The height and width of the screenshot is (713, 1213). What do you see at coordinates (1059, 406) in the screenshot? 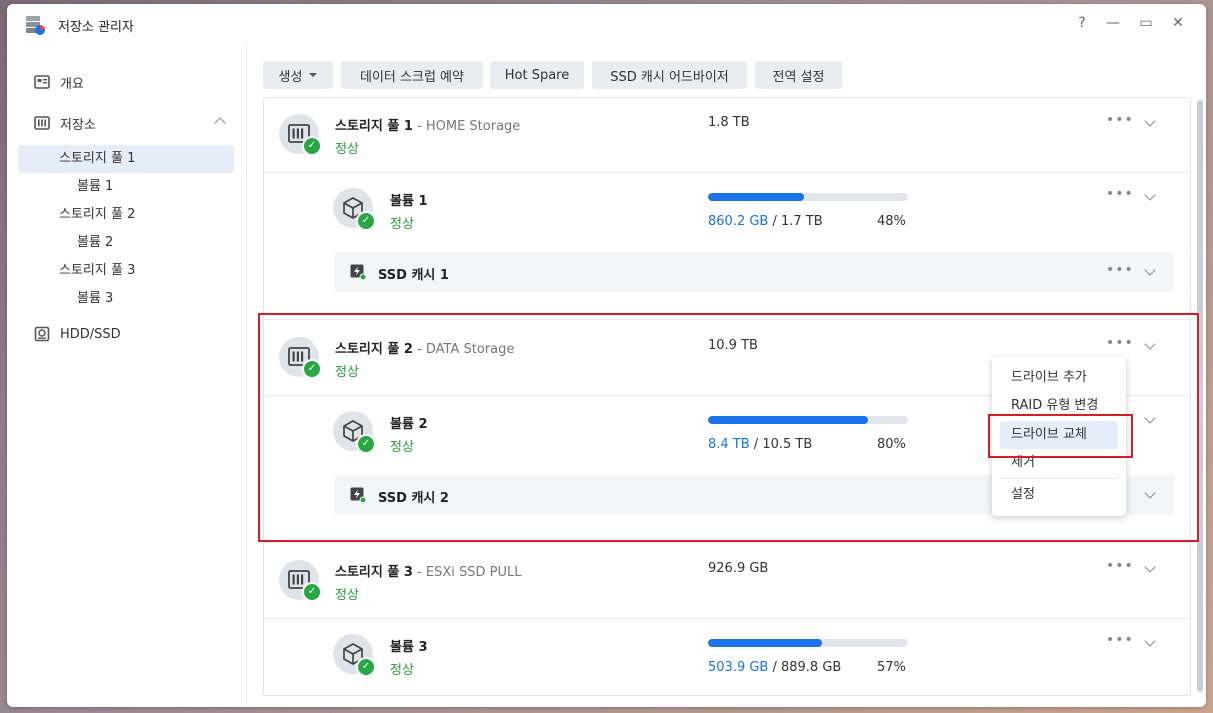
I see `menu-item-change-raid-type: RAID 유형 변경` at bounding box center [1059, 406].